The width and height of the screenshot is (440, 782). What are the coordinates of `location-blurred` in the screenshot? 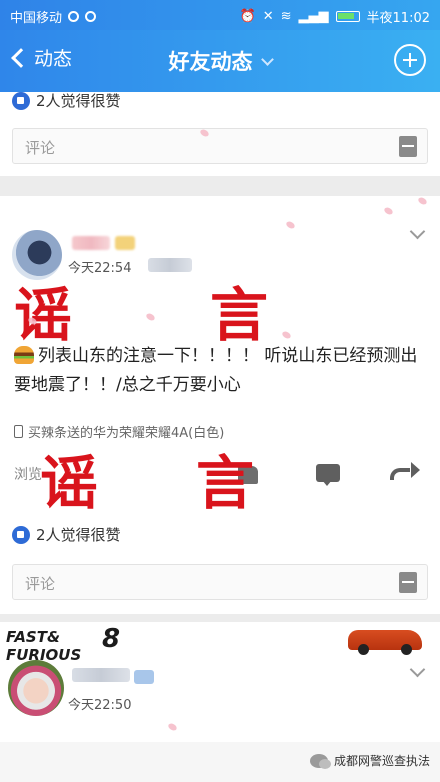 It's located at (170, 265).